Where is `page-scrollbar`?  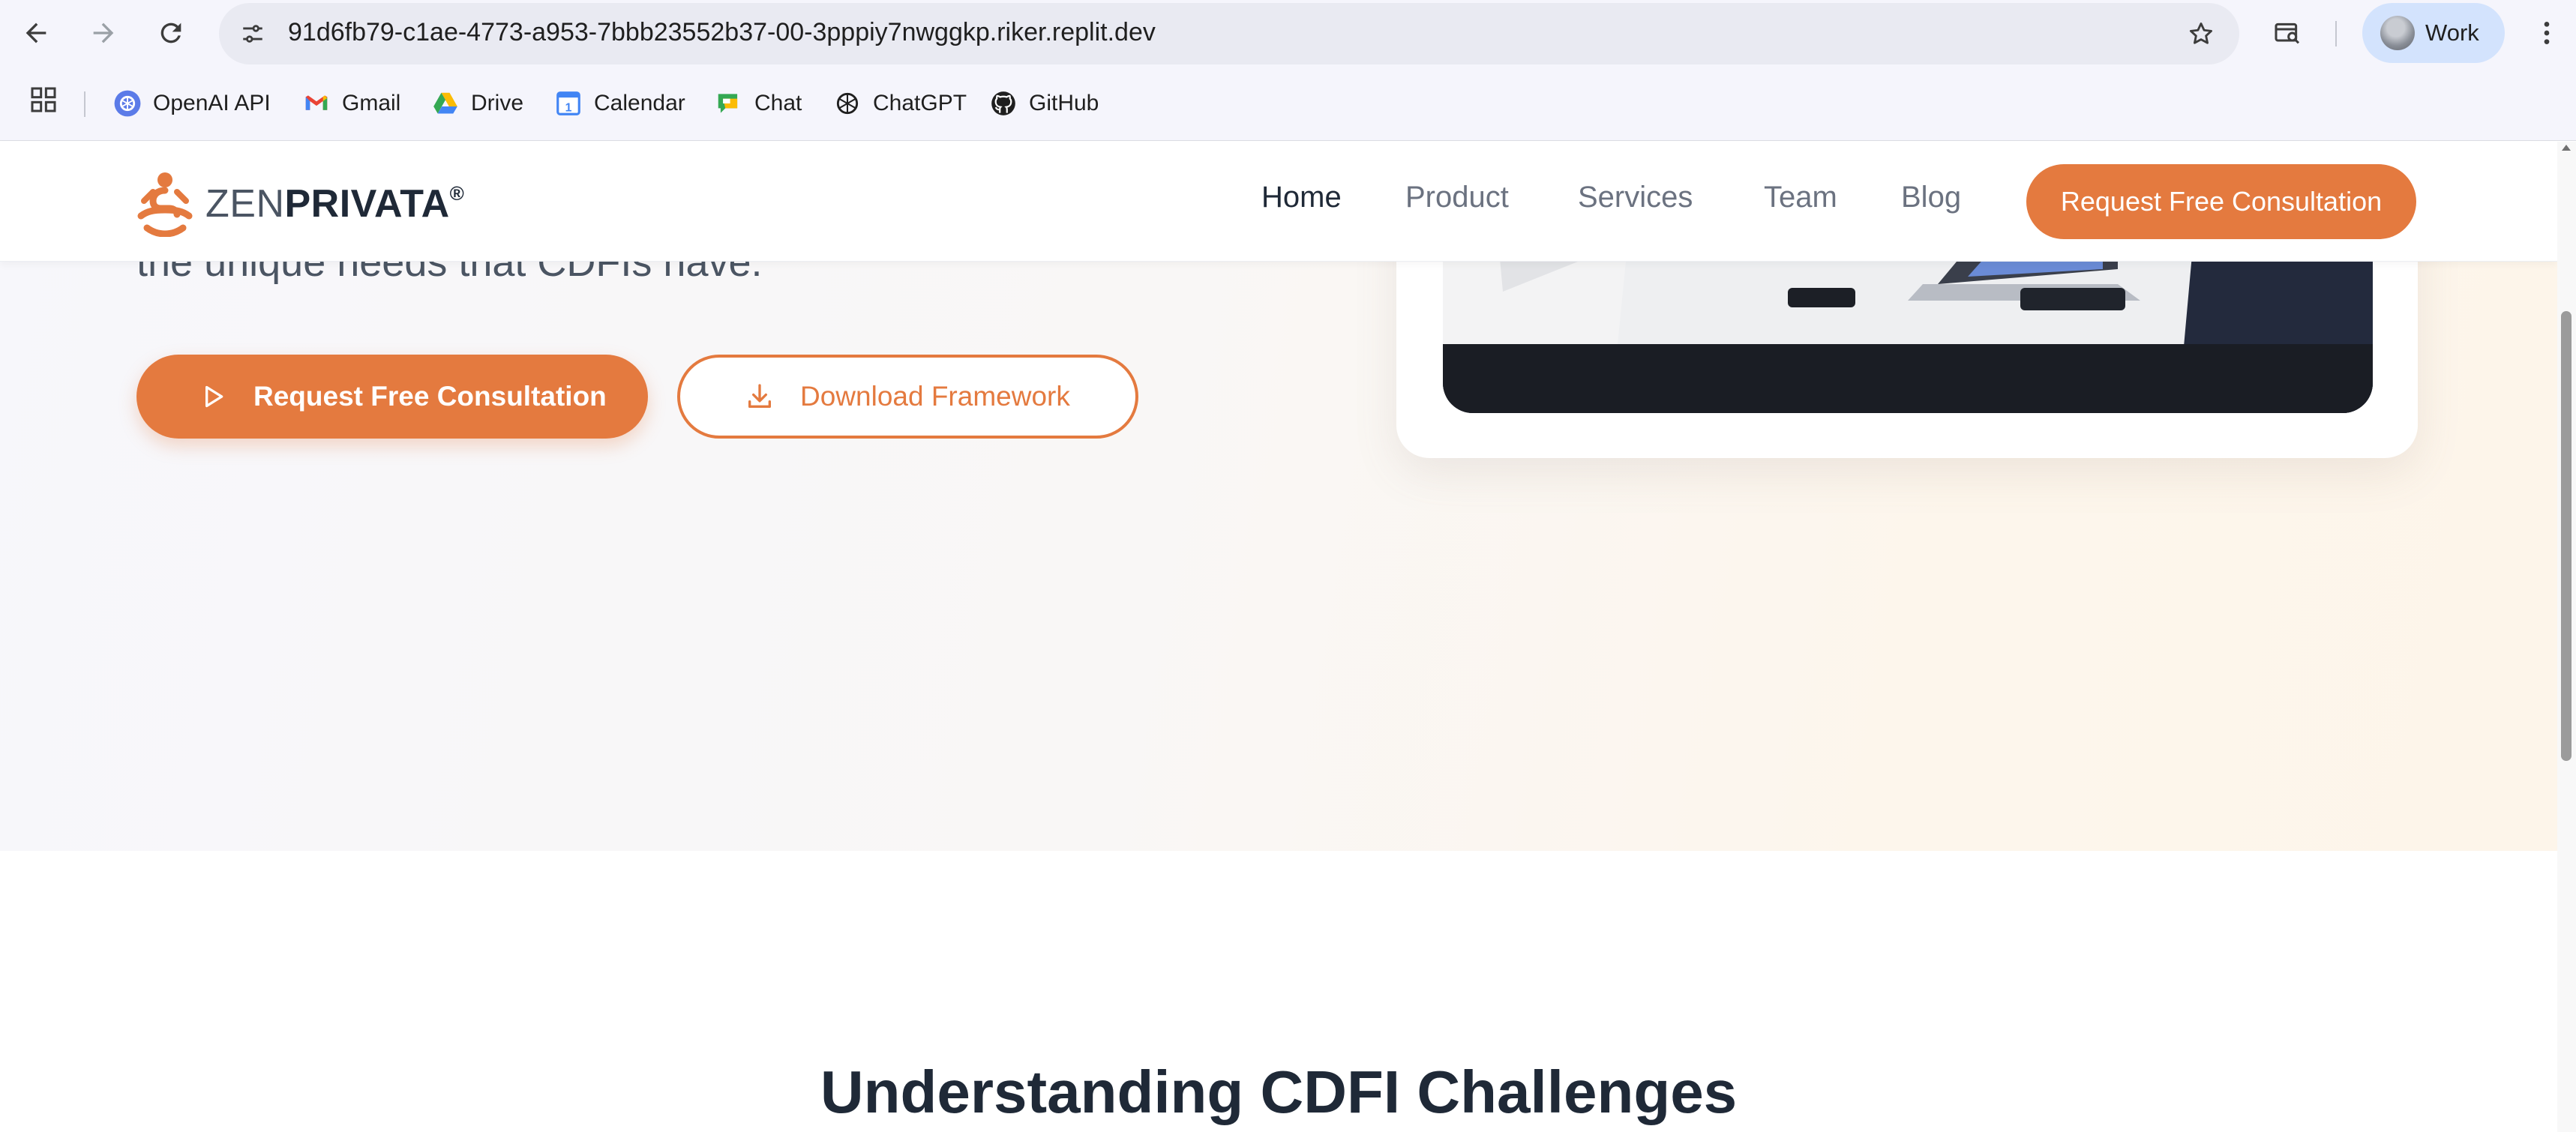
page-scrollbar is located at coordinates (2567, 637).